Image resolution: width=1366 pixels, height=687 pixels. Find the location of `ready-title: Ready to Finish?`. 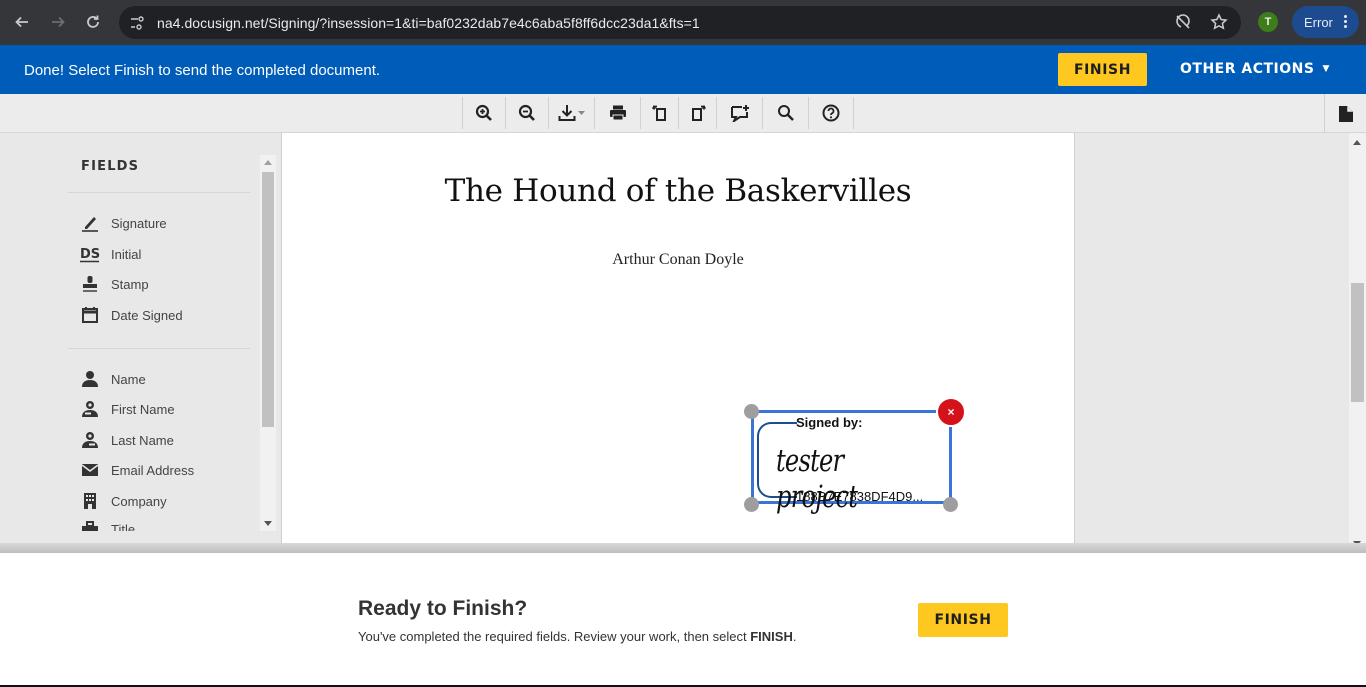

ready-title: Ready to Finish? is located at coordinates (443, 608).